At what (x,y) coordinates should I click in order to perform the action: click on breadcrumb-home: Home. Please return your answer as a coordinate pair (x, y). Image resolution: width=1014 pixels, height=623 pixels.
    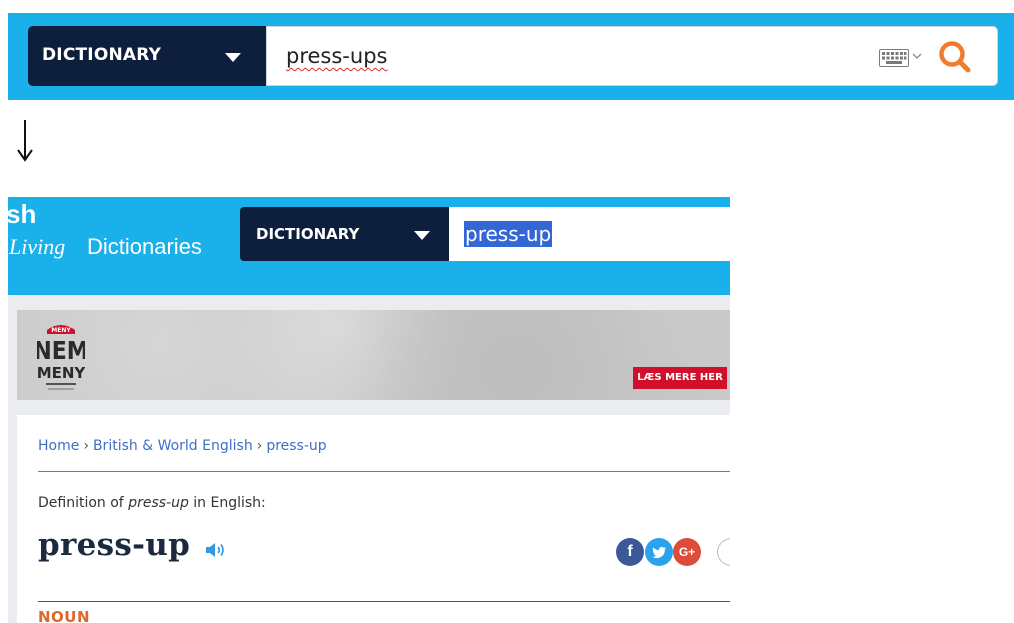
    Looking at the image, I should click on (58, 446).